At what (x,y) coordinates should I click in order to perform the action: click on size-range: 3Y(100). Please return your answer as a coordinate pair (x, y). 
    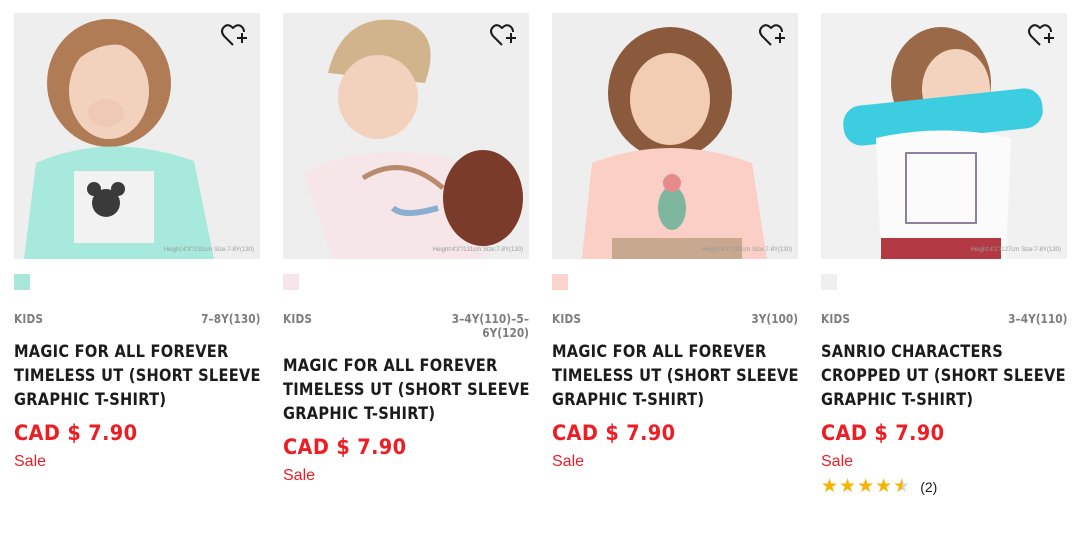
    Looking at the image, I should click on (774, 319).